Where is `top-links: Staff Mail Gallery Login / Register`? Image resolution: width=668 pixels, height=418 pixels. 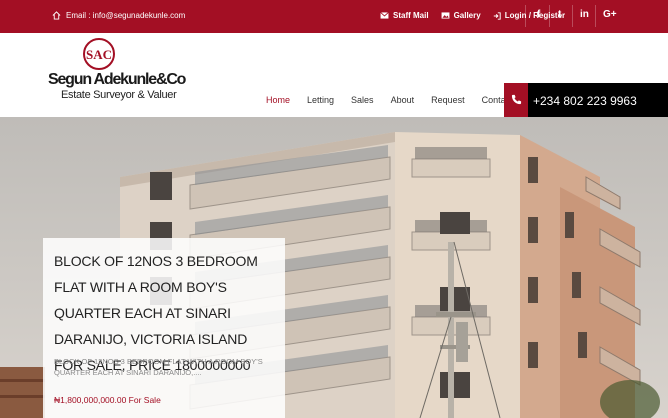
top-links: Staff Mail Gallery Login / Register is located at coordinates (478, 15).